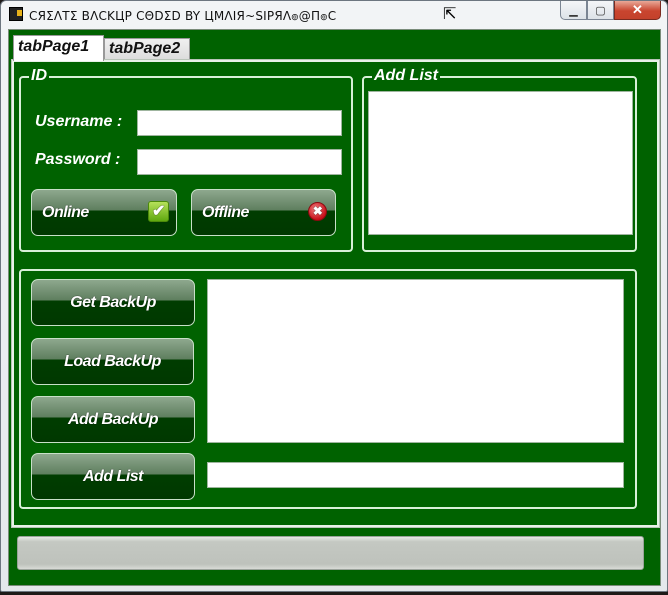 The image size is (668, 595). Describe the element at coordinates (415, 475) in the screenshot. I see `add-list-input` at that location.